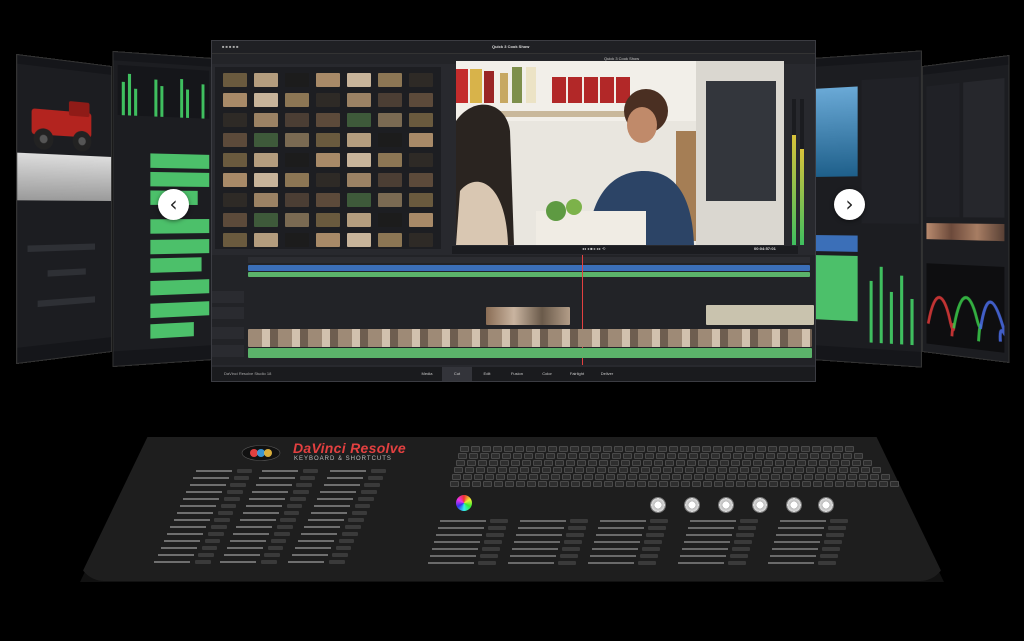  What do you see at coordinates (517, 374) in the screenshot?
I see `tab-fusion: Fusion` at bounding box center [517, 374].